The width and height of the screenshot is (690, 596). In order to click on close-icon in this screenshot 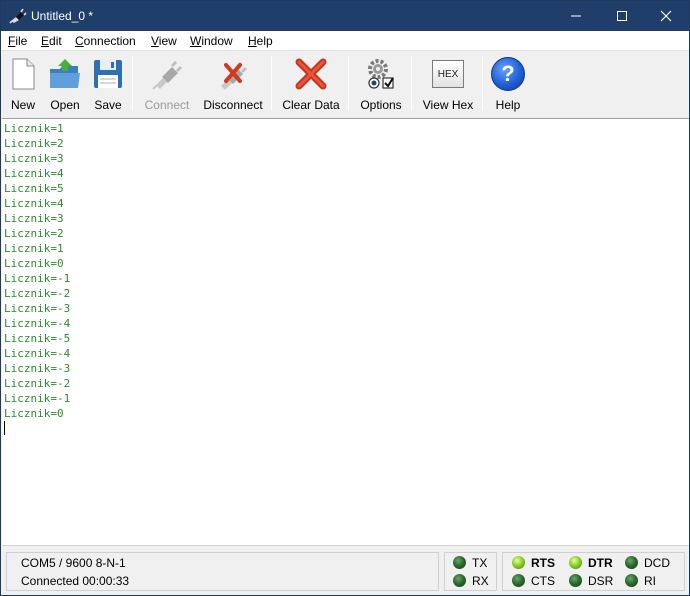, I will do `click(666, 16)`.